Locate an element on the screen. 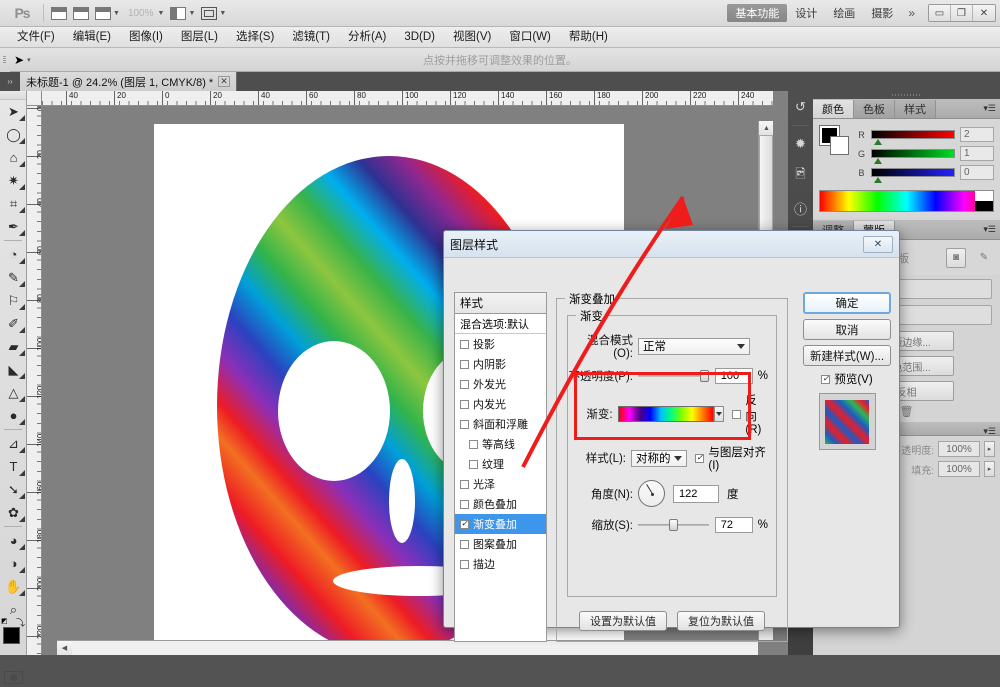 The height and width of the screenshot is (687, 1000). add-vector-mask-icon: ✎ is located at coordinates (984, 258).